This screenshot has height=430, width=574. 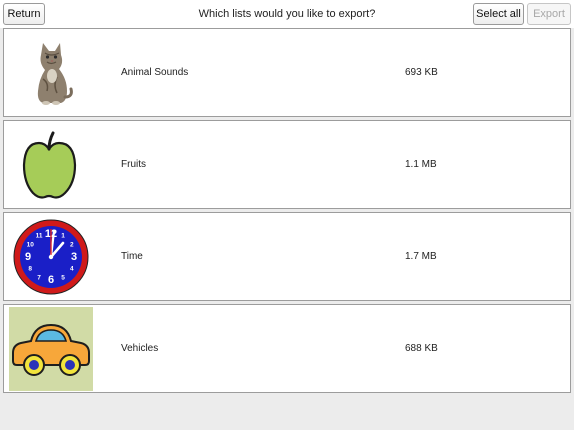 I want to click on select-all-button: Select all, so click(x=498, y=14).